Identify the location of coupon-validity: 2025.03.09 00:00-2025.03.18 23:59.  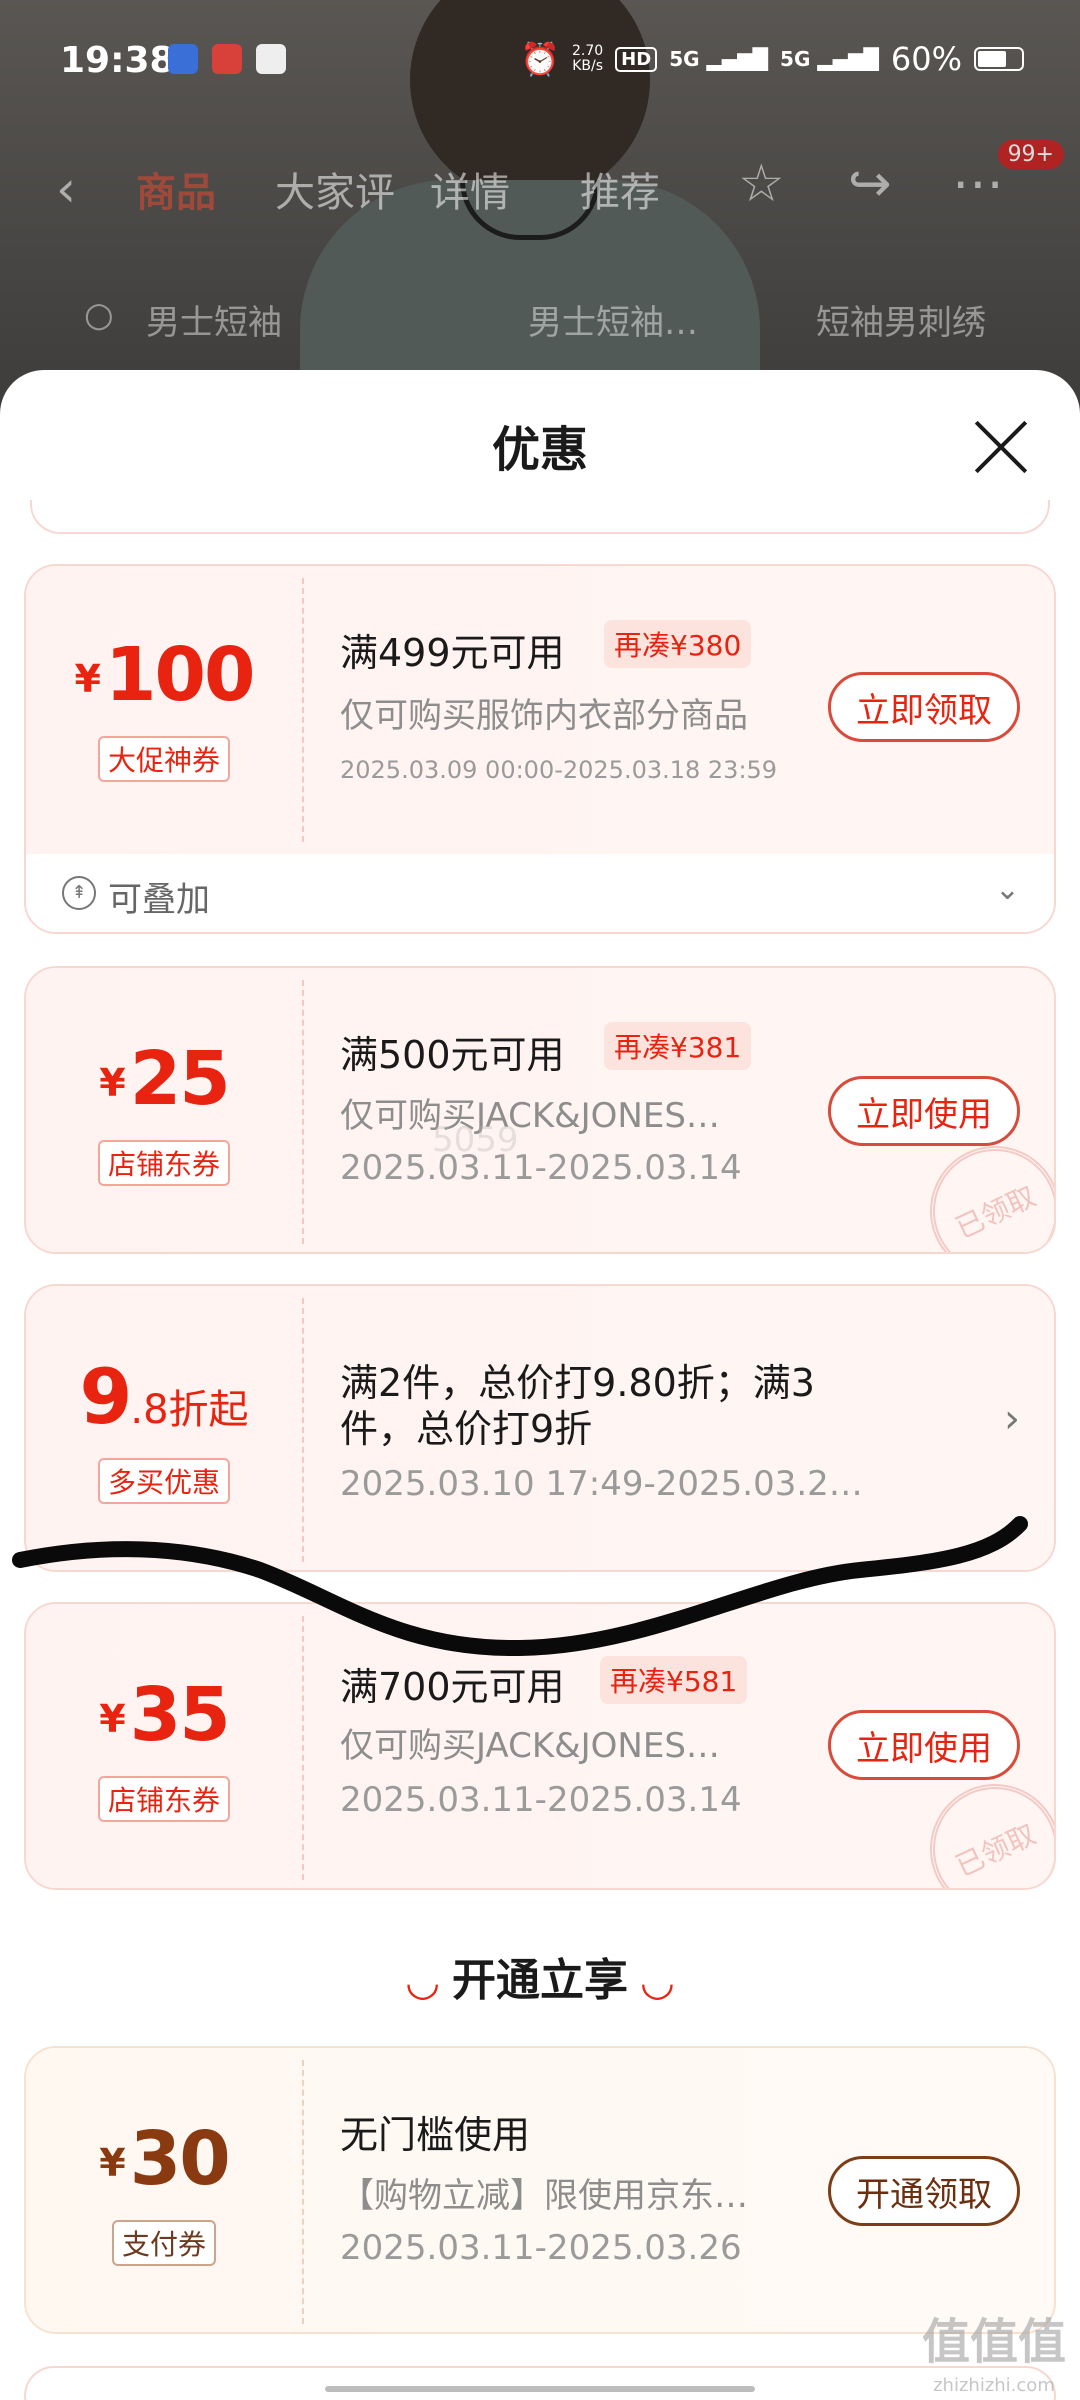
(559, 770).